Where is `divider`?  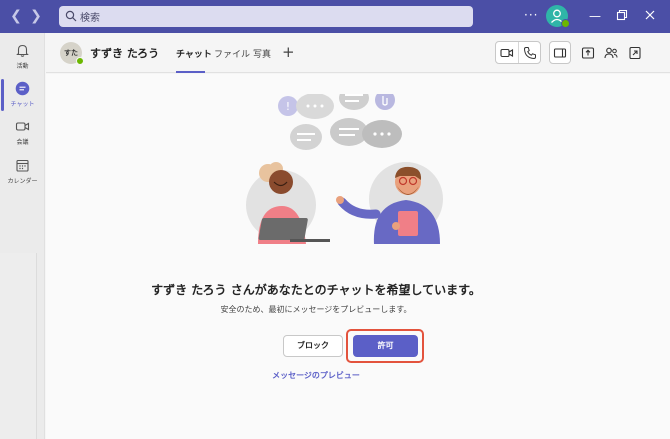
divider is located at coordinates (518, 52).